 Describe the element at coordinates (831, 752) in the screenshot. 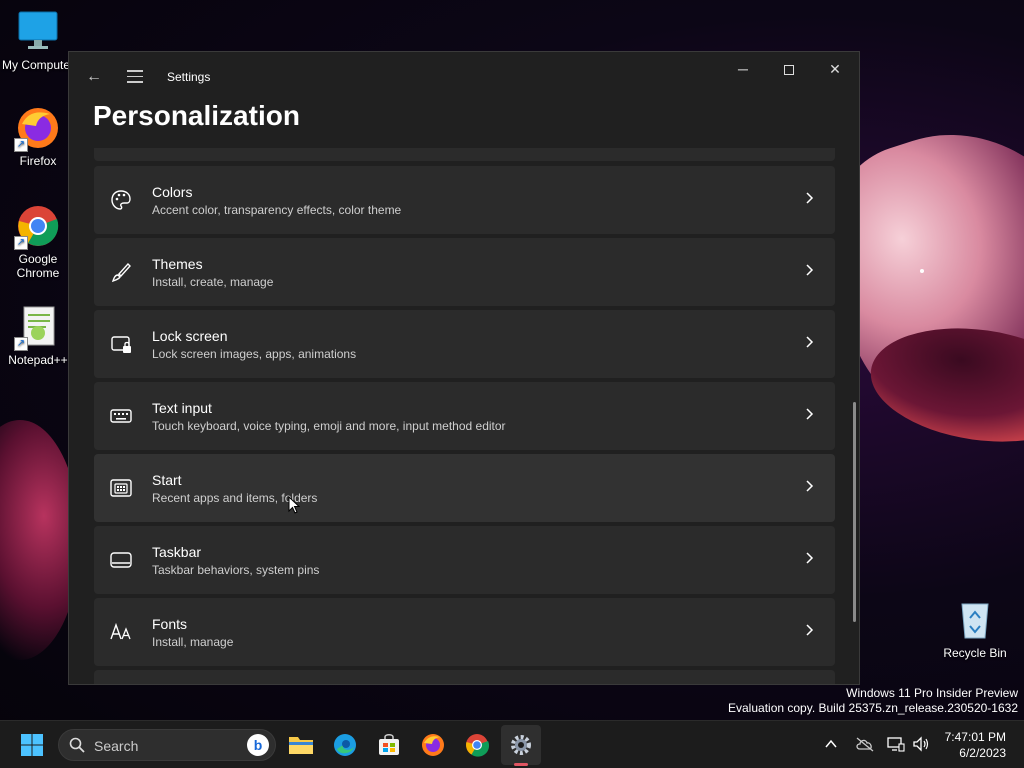

I see `show-hidden-icons-chevron-up-icon` at that location.